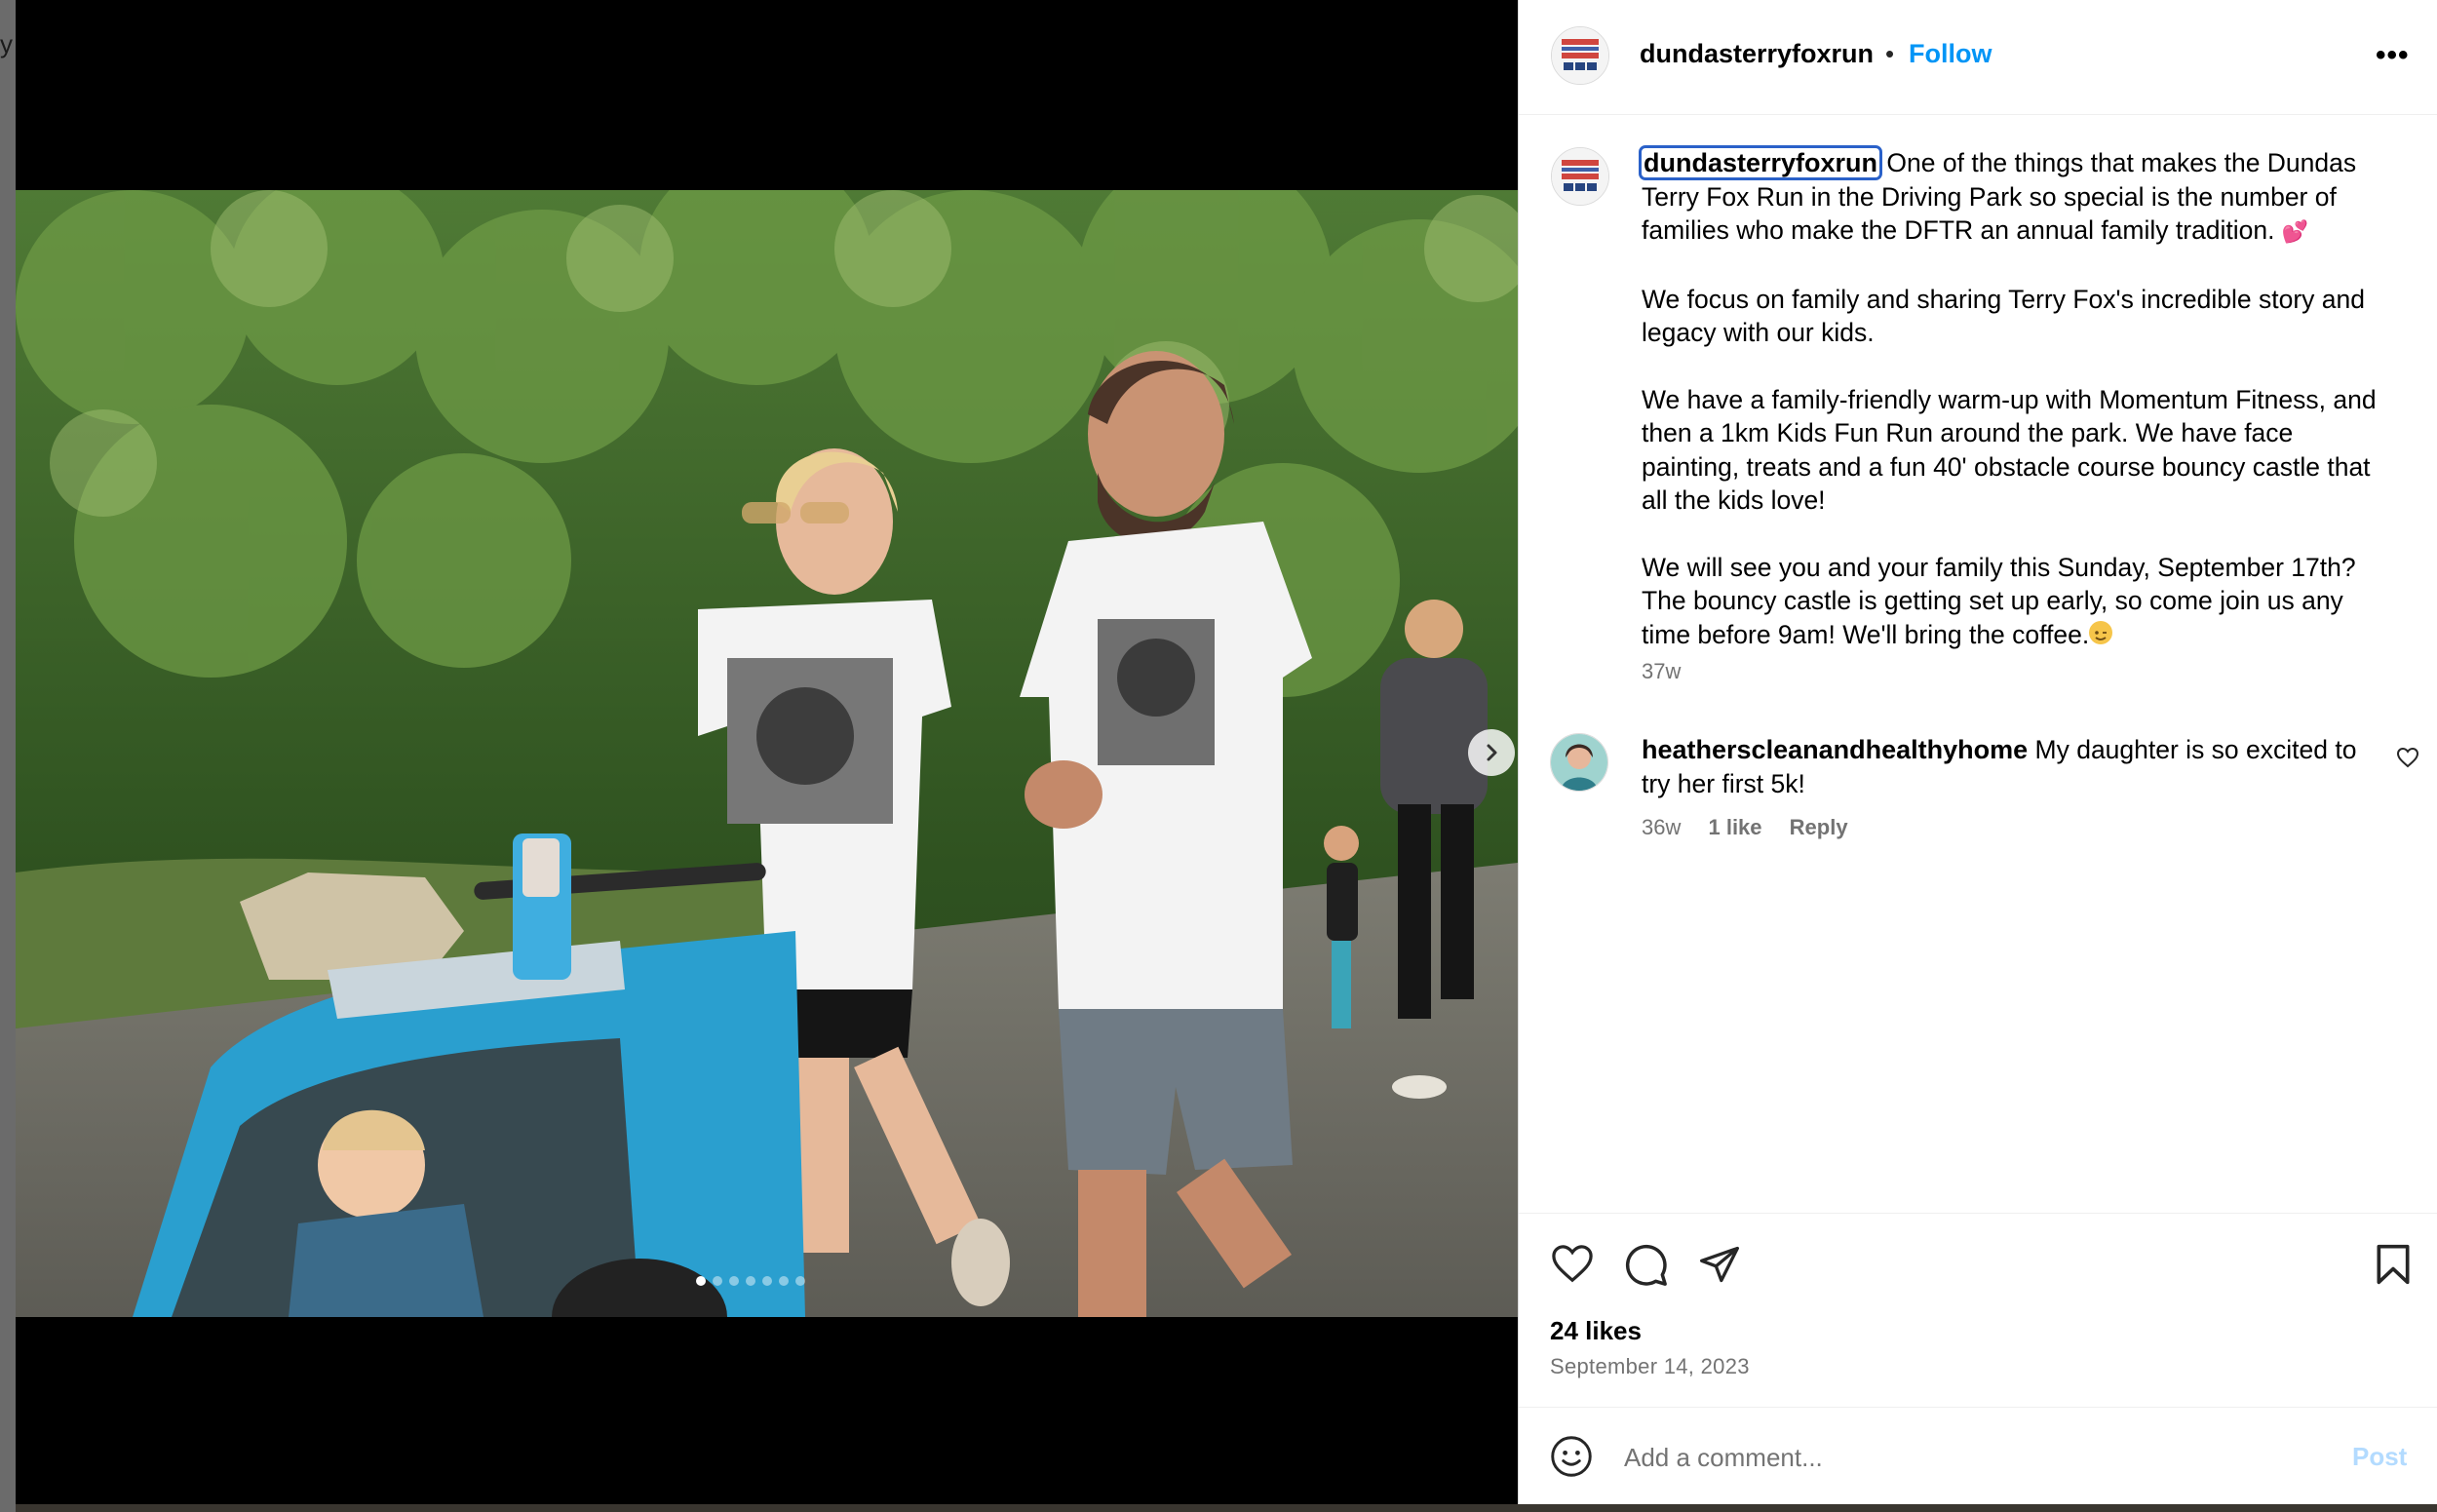  I want to click on carousel-next-button, so click(1492, 752).